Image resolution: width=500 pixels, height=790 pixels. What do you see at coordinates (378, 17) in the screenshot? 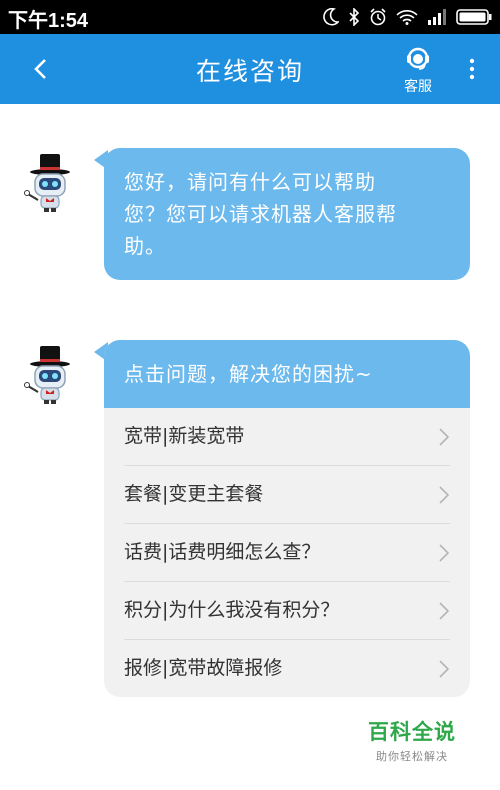
I see `alarm-icon` at bounding box center [378, 17].